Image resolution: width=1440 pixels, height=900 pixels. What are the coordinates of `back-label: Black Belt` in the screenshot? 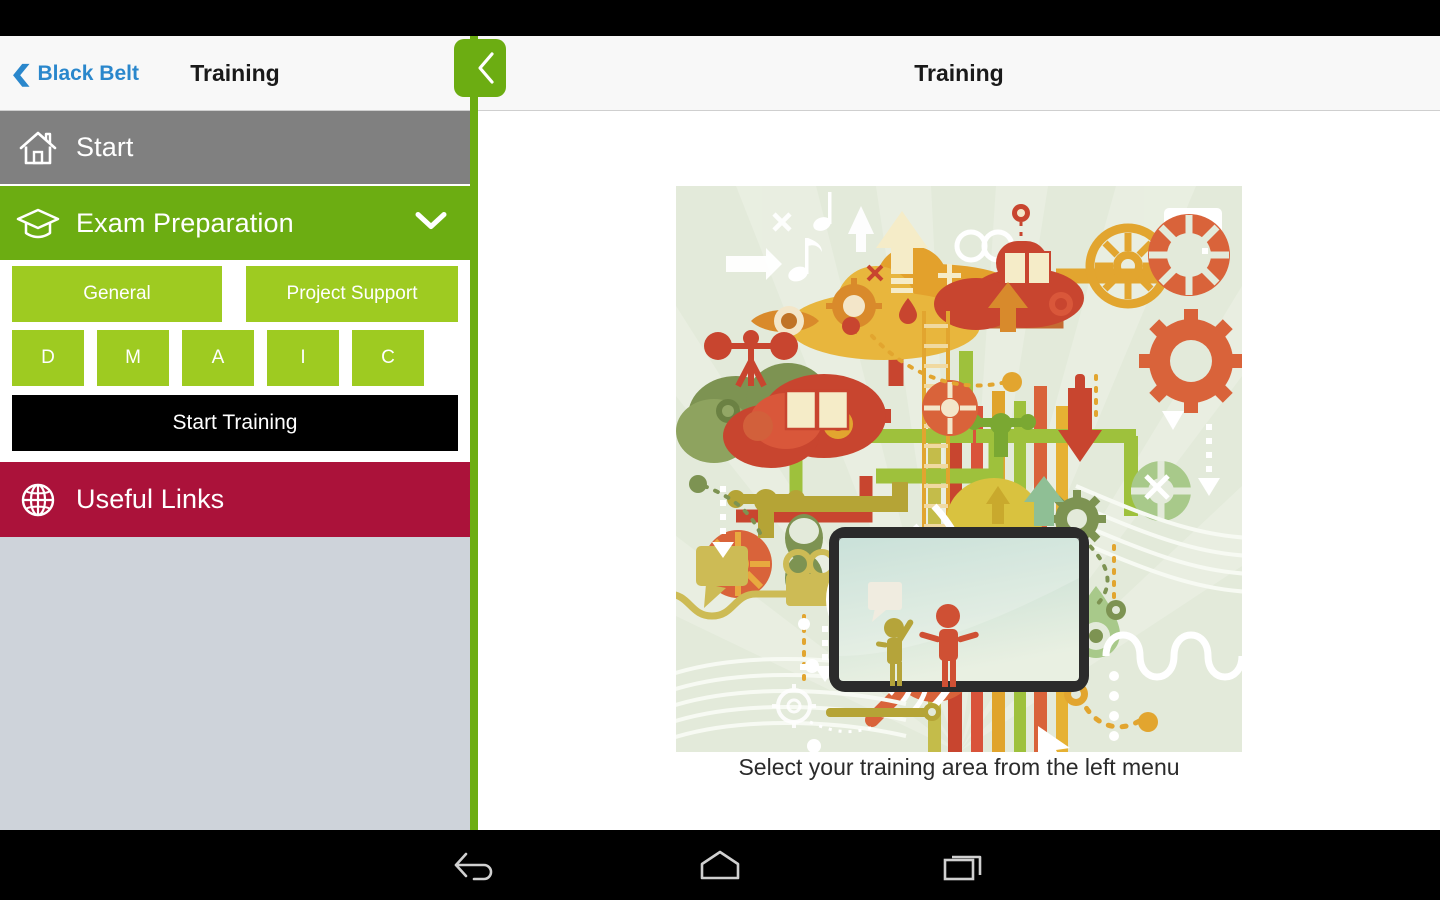 It's located at (88, 73).